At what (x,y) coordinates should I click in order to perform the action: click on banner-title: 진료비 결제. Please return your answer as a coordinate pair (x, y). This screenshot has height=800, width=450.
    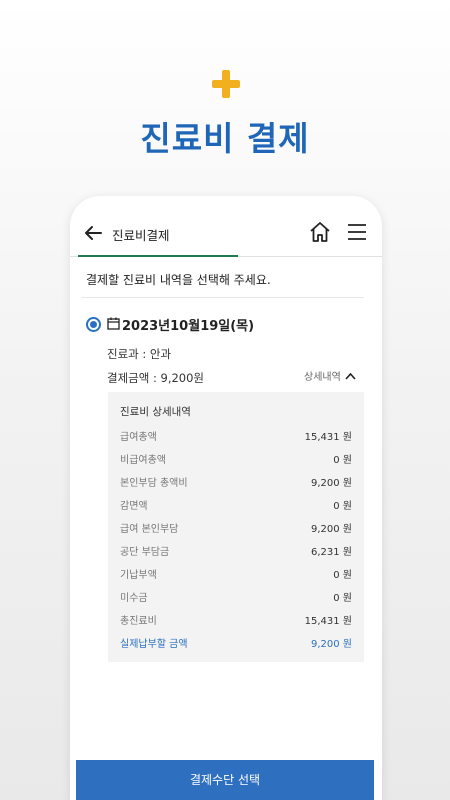
    Looking at the image, I should click on (225, 138).